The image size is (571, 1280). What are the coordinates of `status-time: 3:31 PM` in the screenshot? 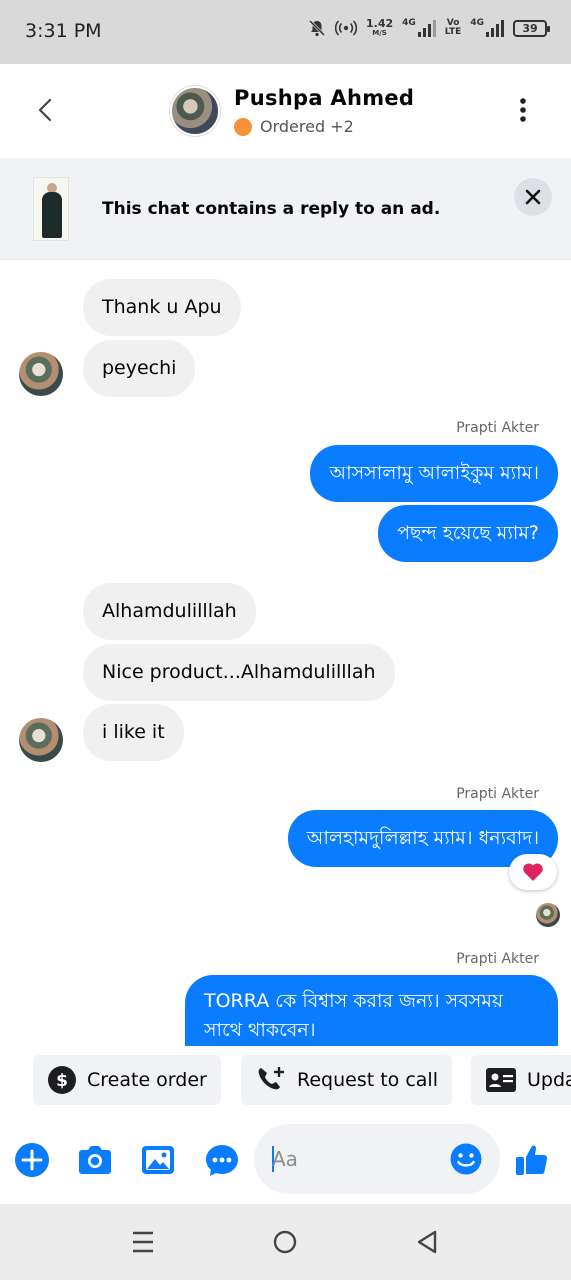 It's located at (63, 31).